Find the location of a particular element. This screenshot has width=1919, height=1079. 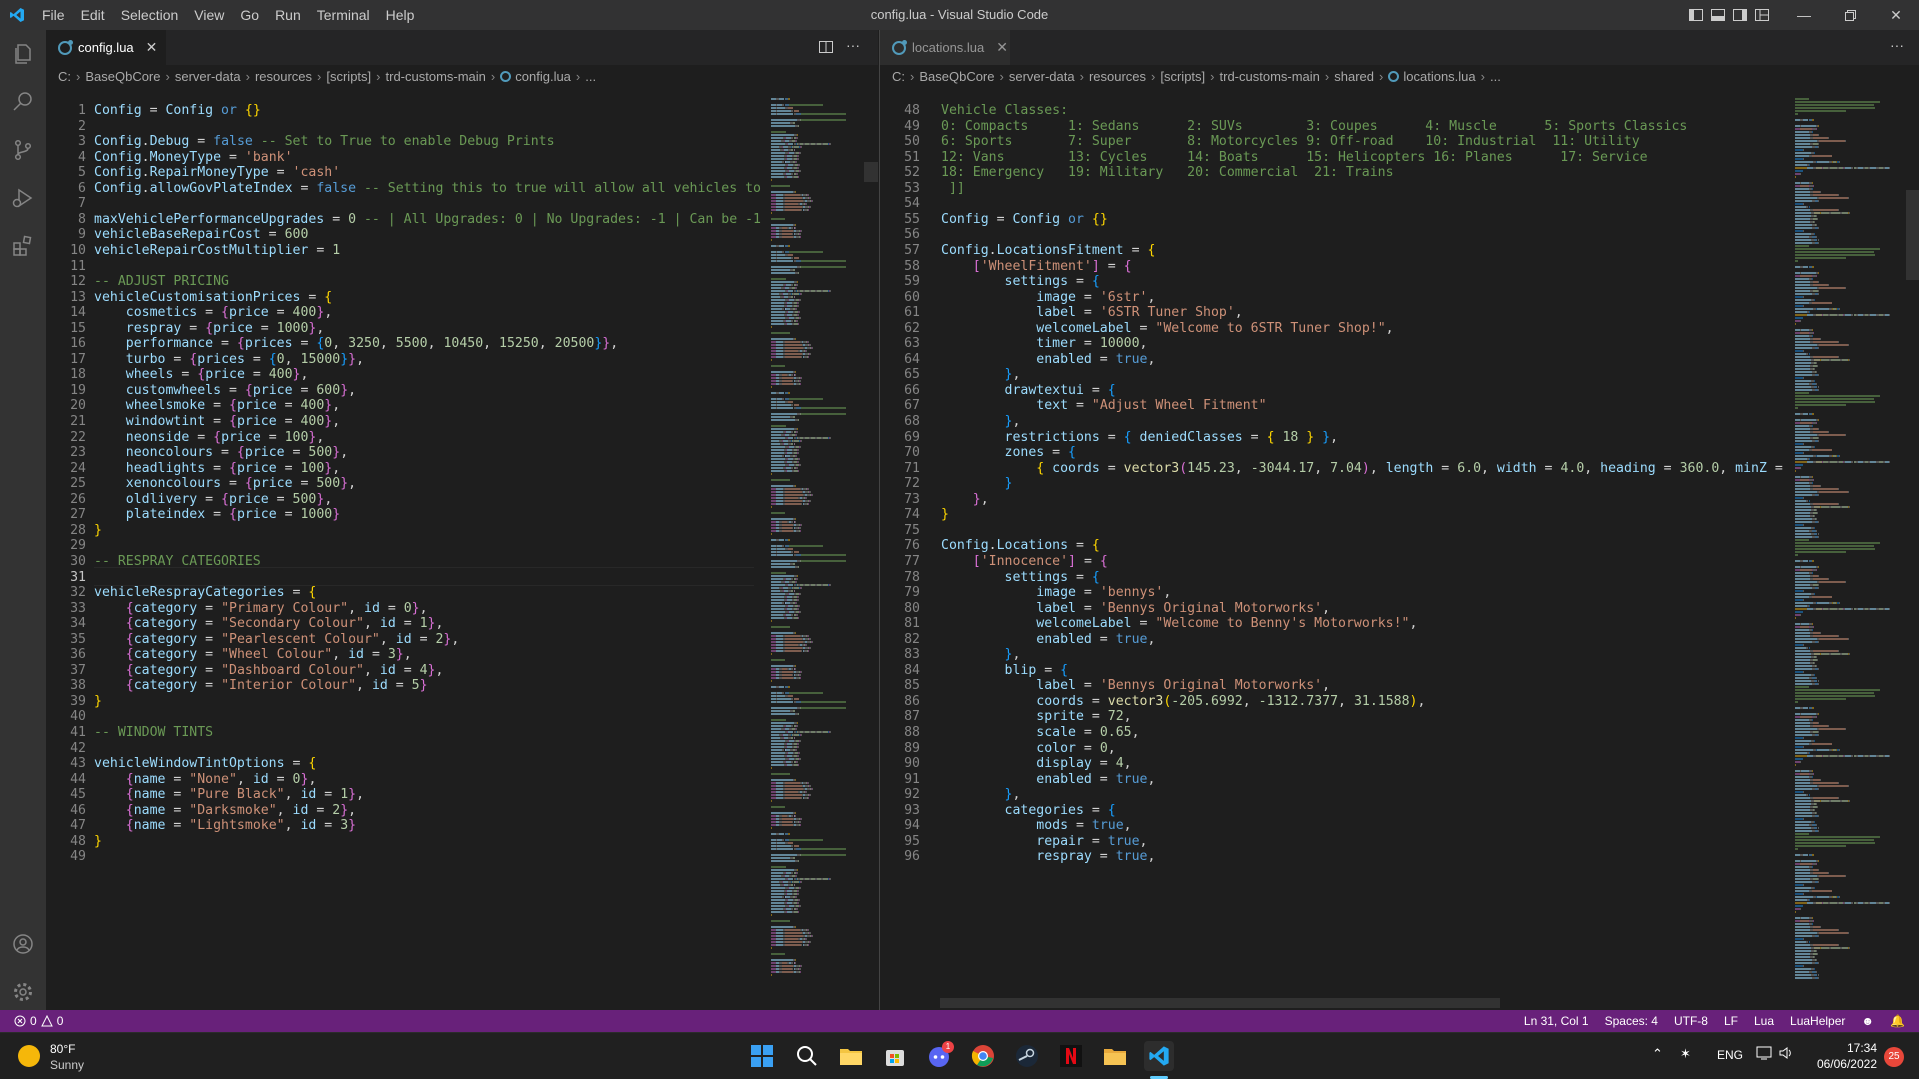

breadcrumb-item: locations.lua is located at coordinates (1439, 76).